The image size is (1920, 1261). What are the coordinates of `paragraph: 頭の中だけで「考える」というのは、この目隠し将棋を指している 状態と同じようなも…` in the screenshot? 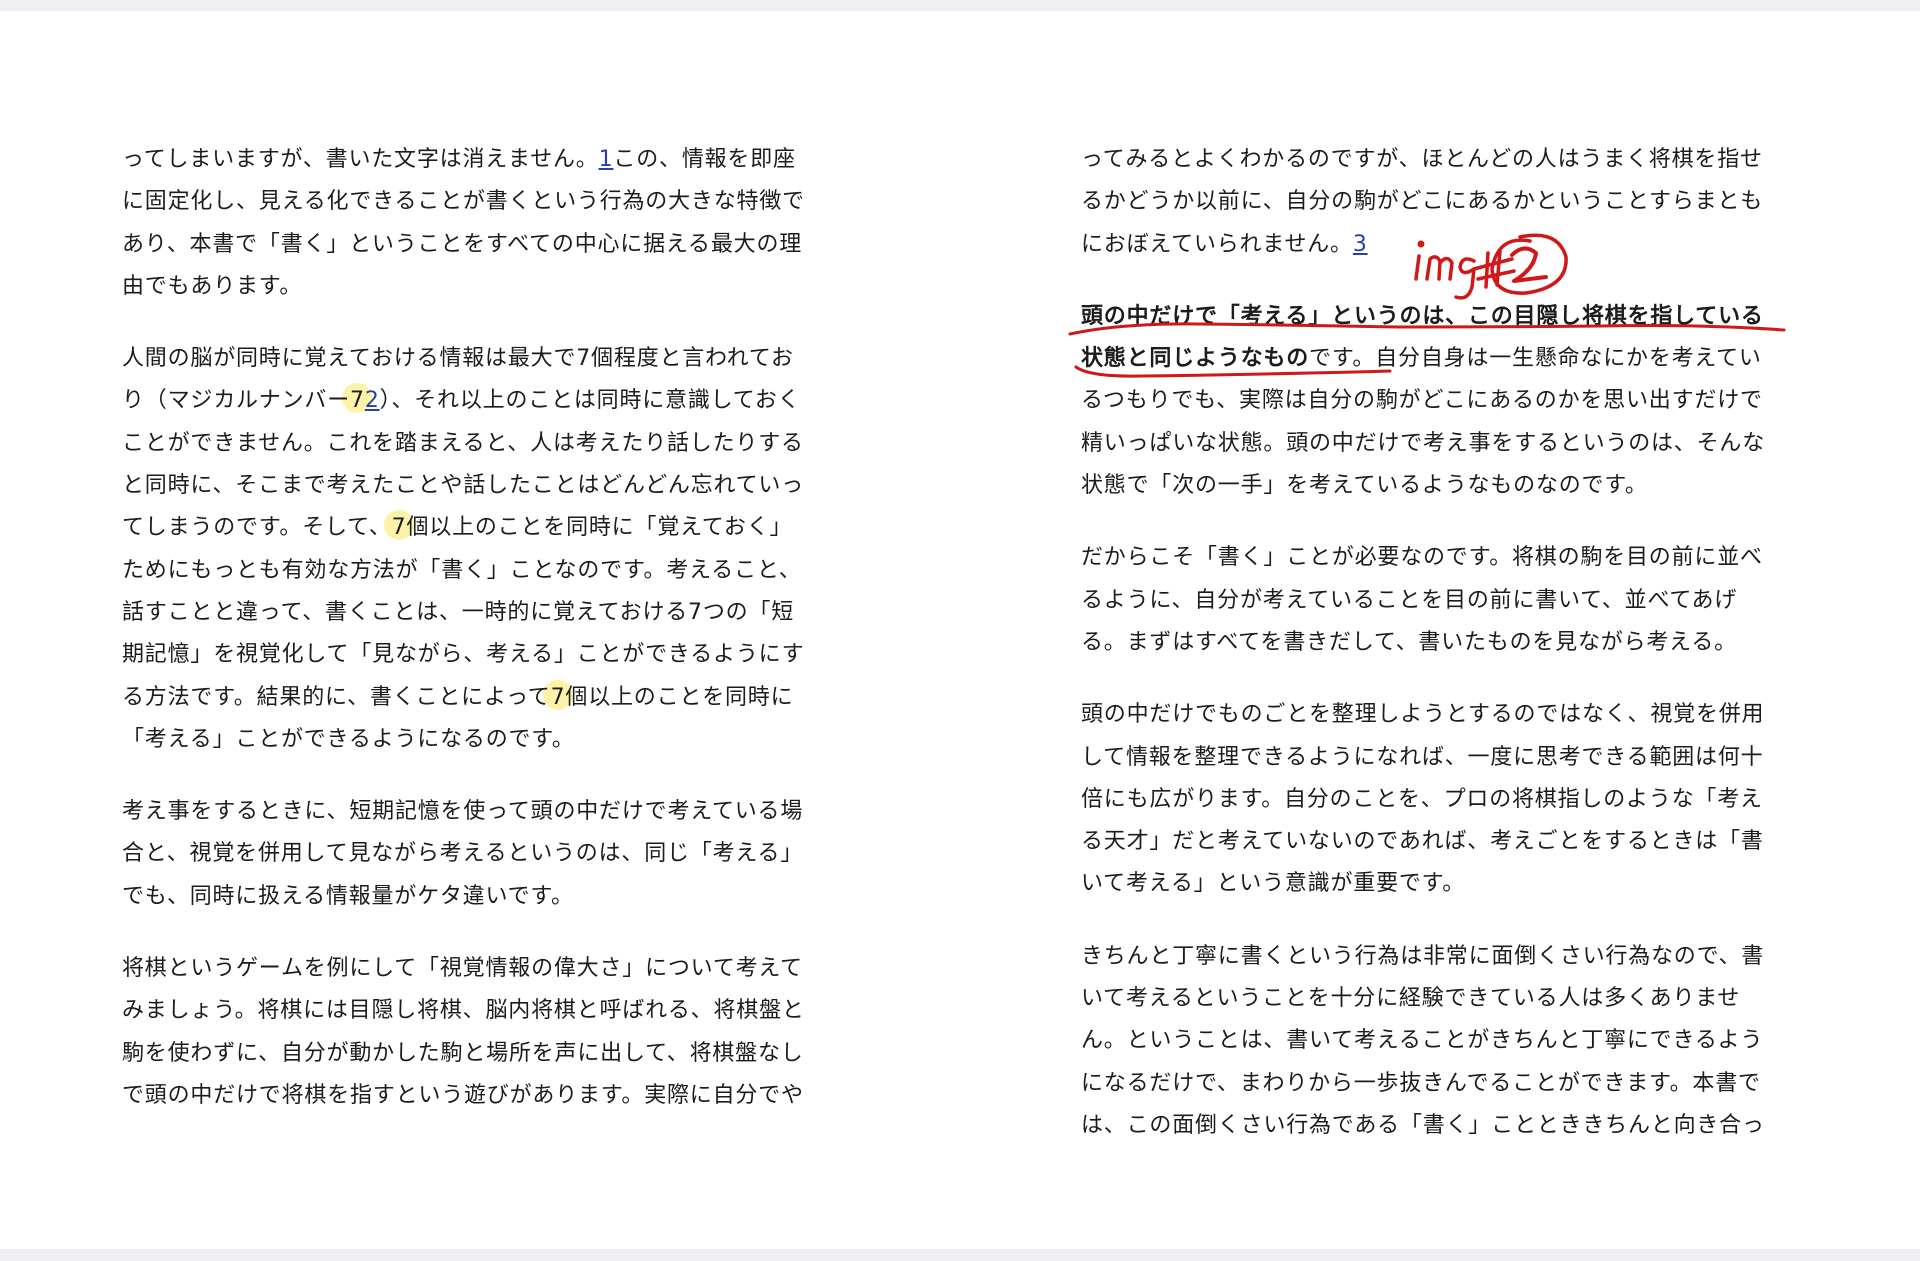 It's located at (1436, 401).